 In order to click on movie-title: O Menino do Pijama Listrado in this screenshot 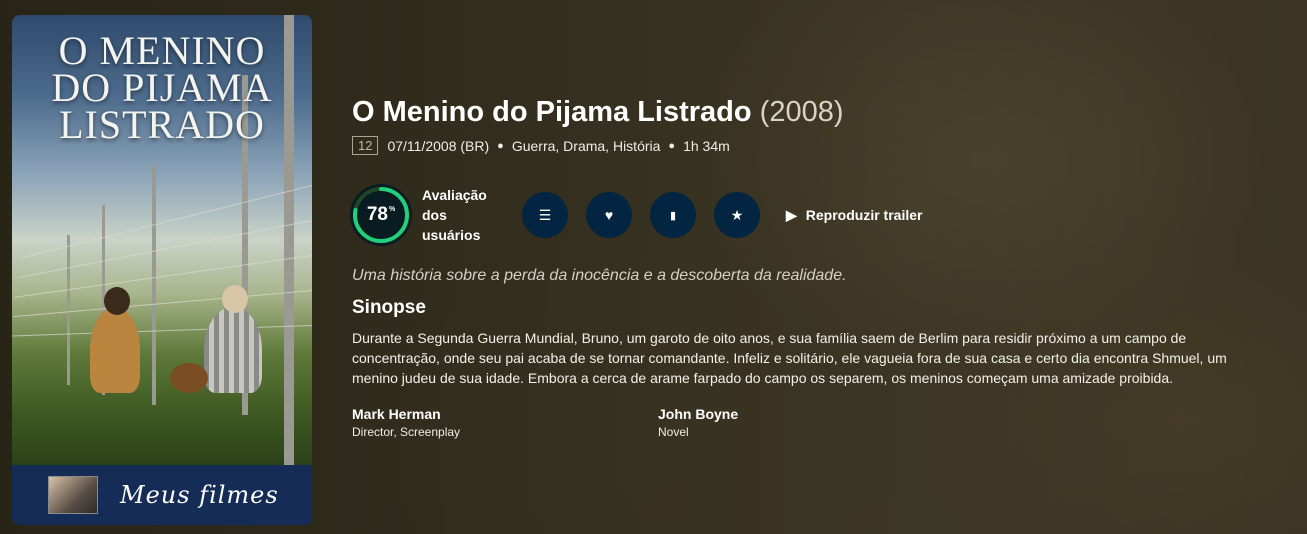, I will do `click(552, 112)`.